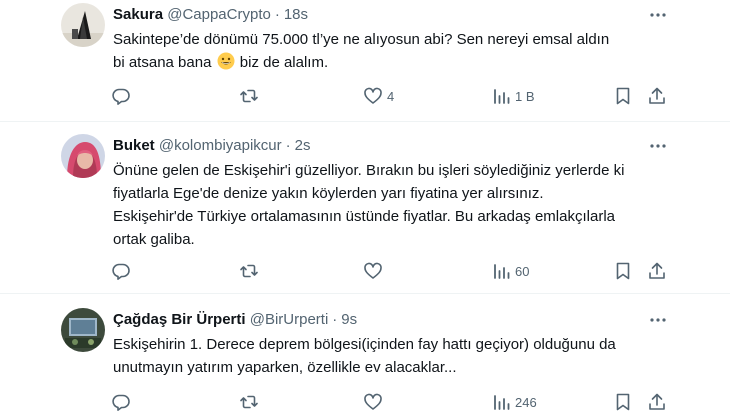  Describe the element at coordinates (513, 96) in the screenshot. I see `views-button: 1 B` at that location.